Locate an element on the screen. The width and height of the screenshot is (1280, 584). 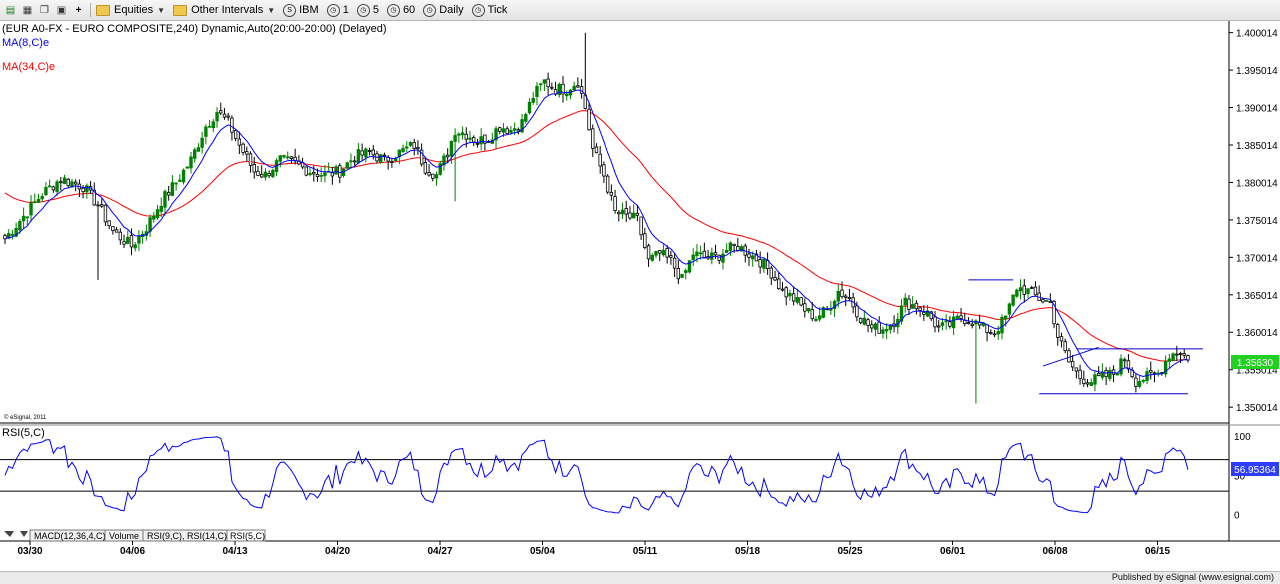
grid-icon: ▦ is located at coordinates (27, 10).